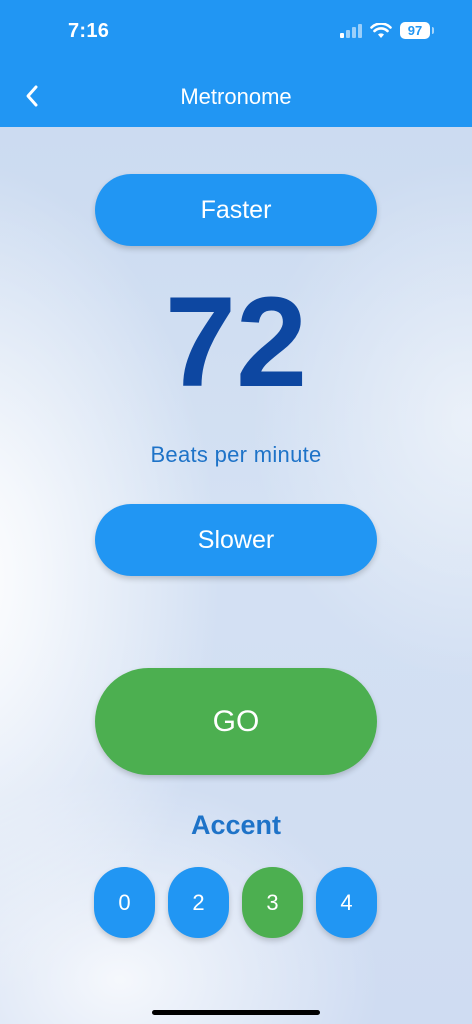  I want to click on accent-option-2: 2, so click(198, 902).